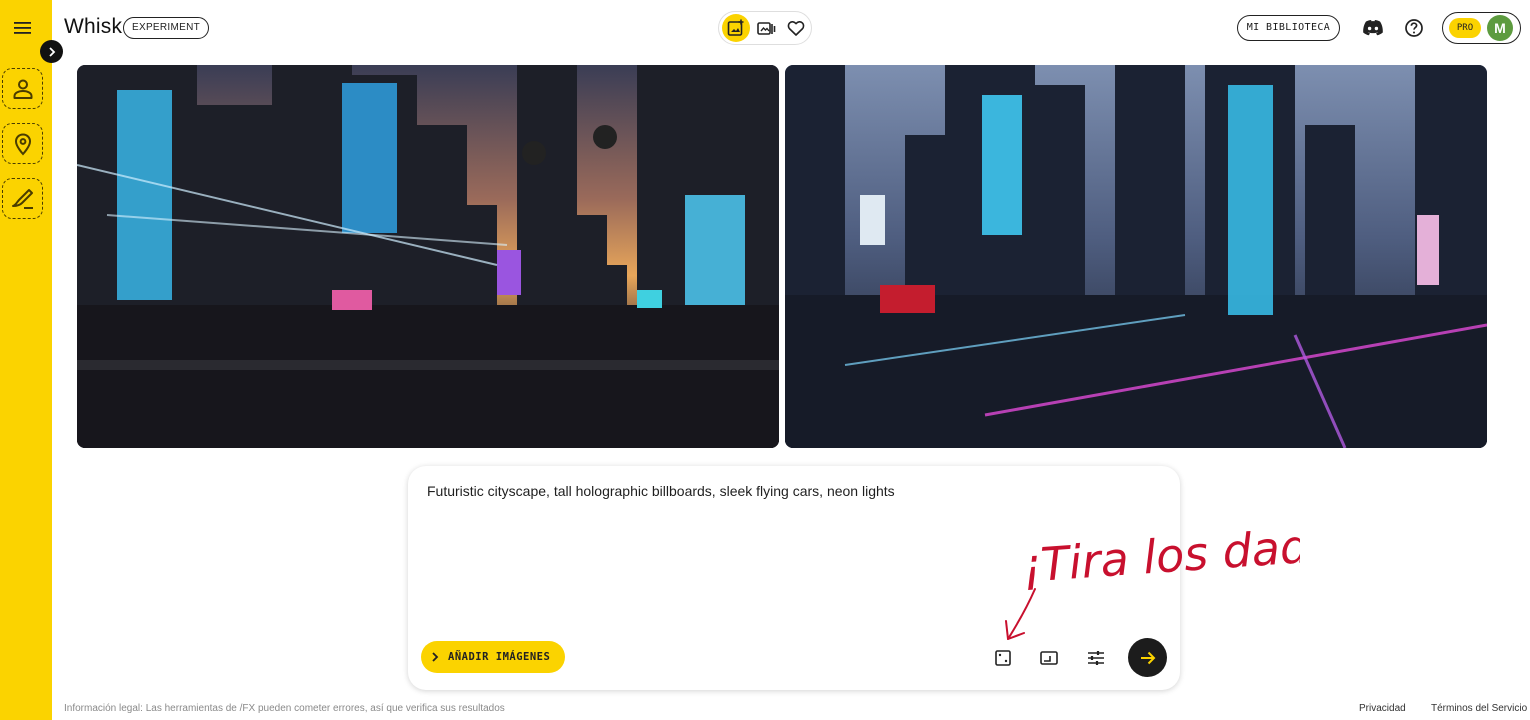  What do you see at coordinates (1288, 28) in the screenshot?
I see `my-library-button: MI BIBLIOTECA` at bounding box center [1288, 28].